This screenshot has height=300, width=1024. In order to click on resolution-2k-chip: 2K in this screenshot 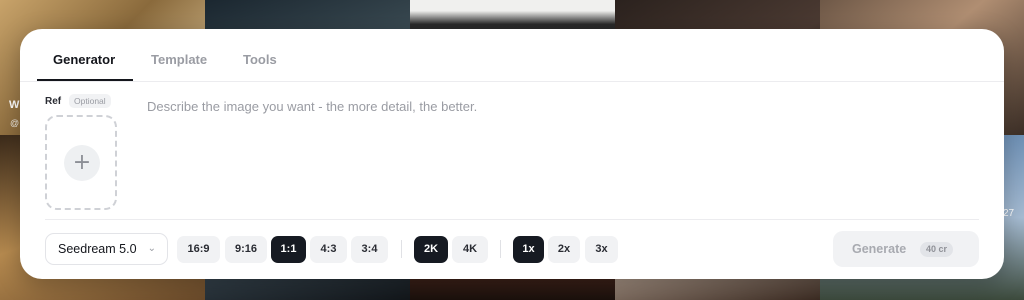, I will do `click(431, 249)`.